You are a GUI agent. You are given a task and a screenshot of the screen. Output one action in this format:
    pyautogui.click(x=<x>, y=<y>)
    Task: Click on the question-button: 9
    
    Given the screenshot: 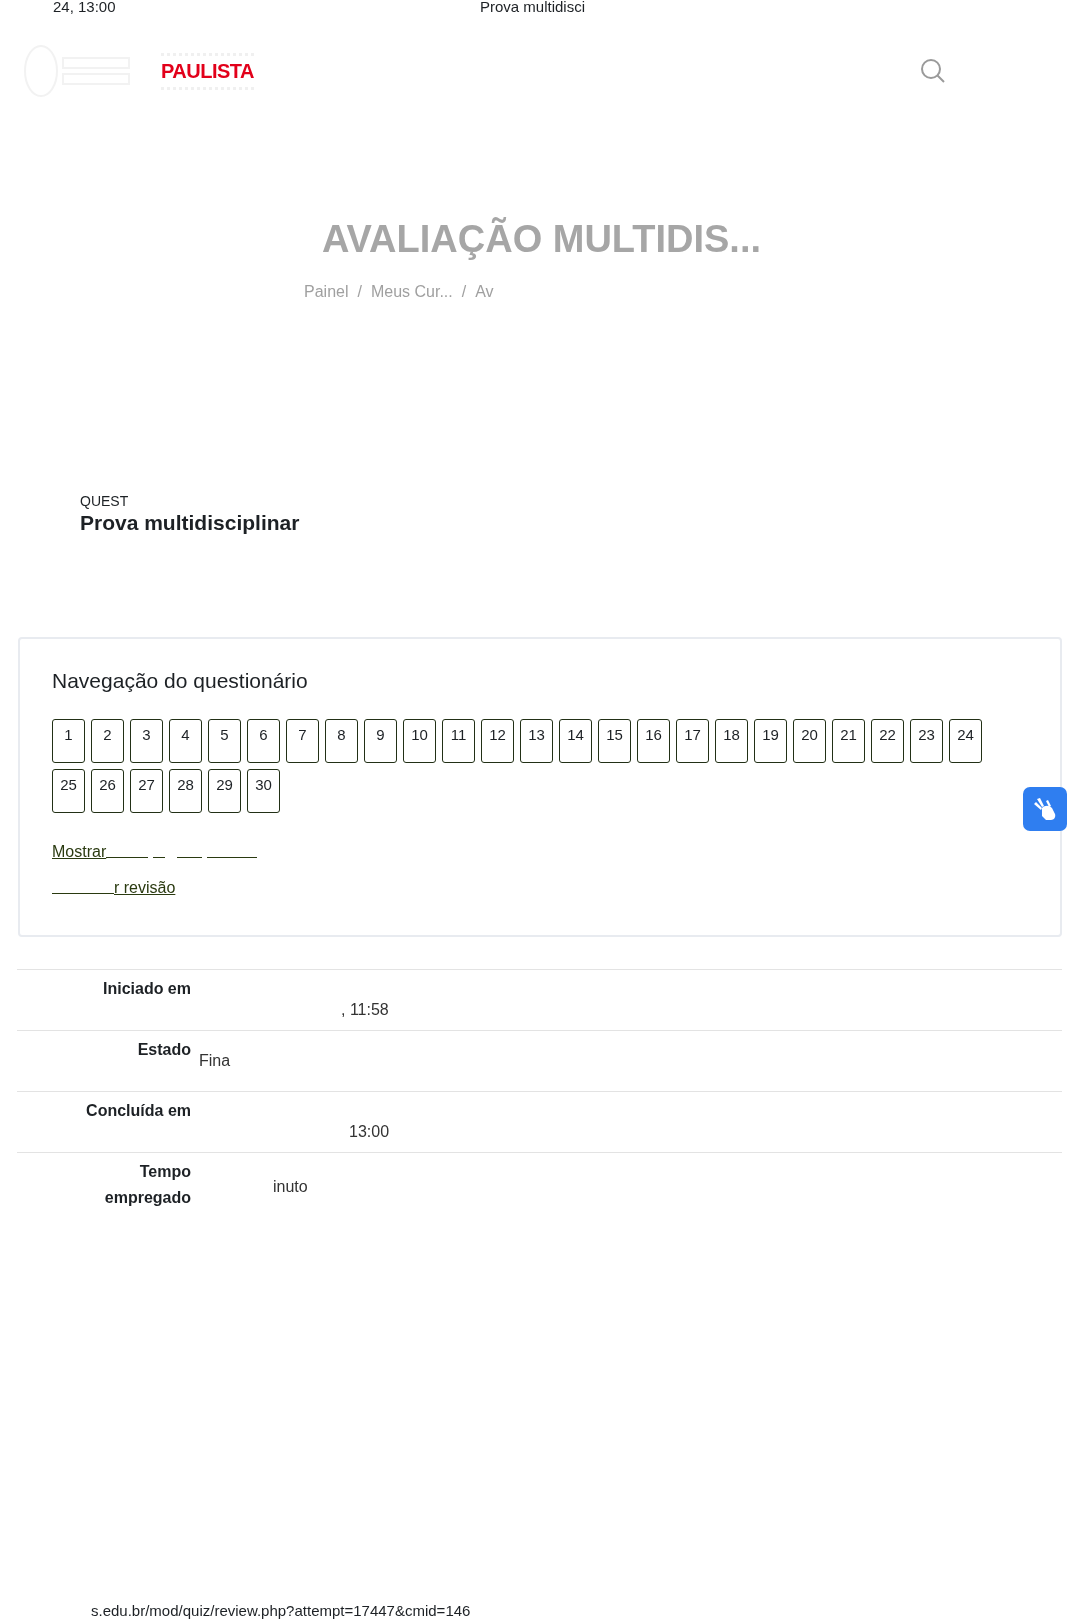 What is the action you would take?
    pyautogui.click(x=380, y=741)
    